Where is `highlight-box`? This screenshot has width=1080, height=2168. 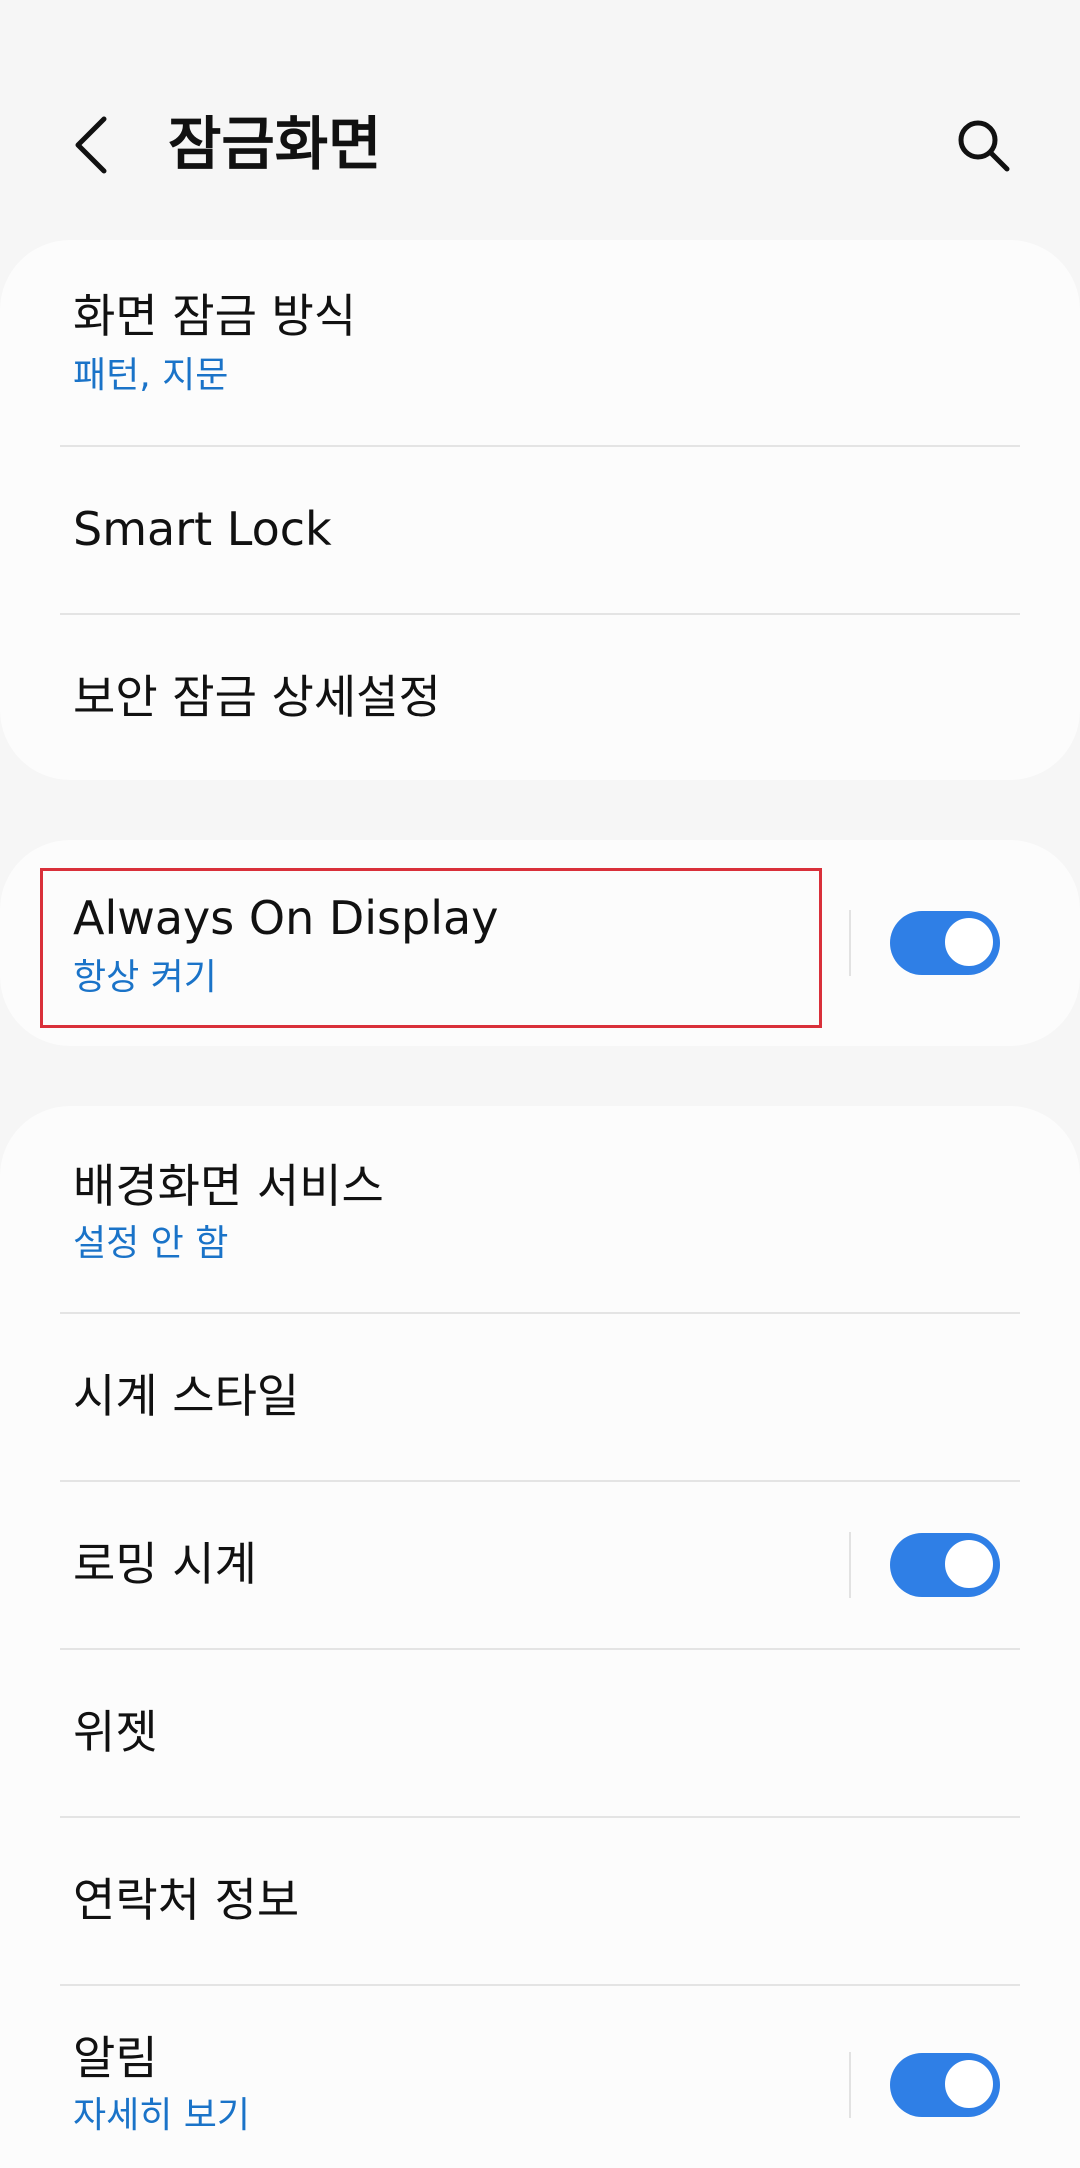 highlight-box is located at coordinates (431, 948).